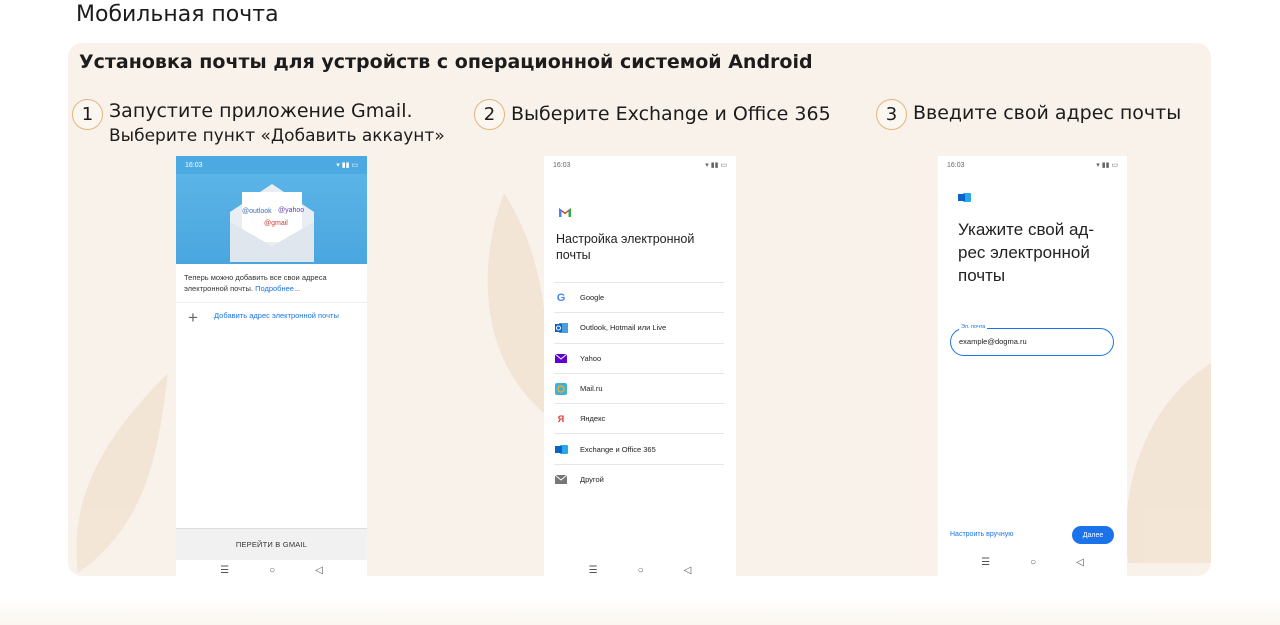 This screenshot has height=625, width=1280. What do you see at coordinates (671, 114) in the screenshot?
I see `step-text: Выберите Exchange и Office 365` at bounding box center [671, 114].